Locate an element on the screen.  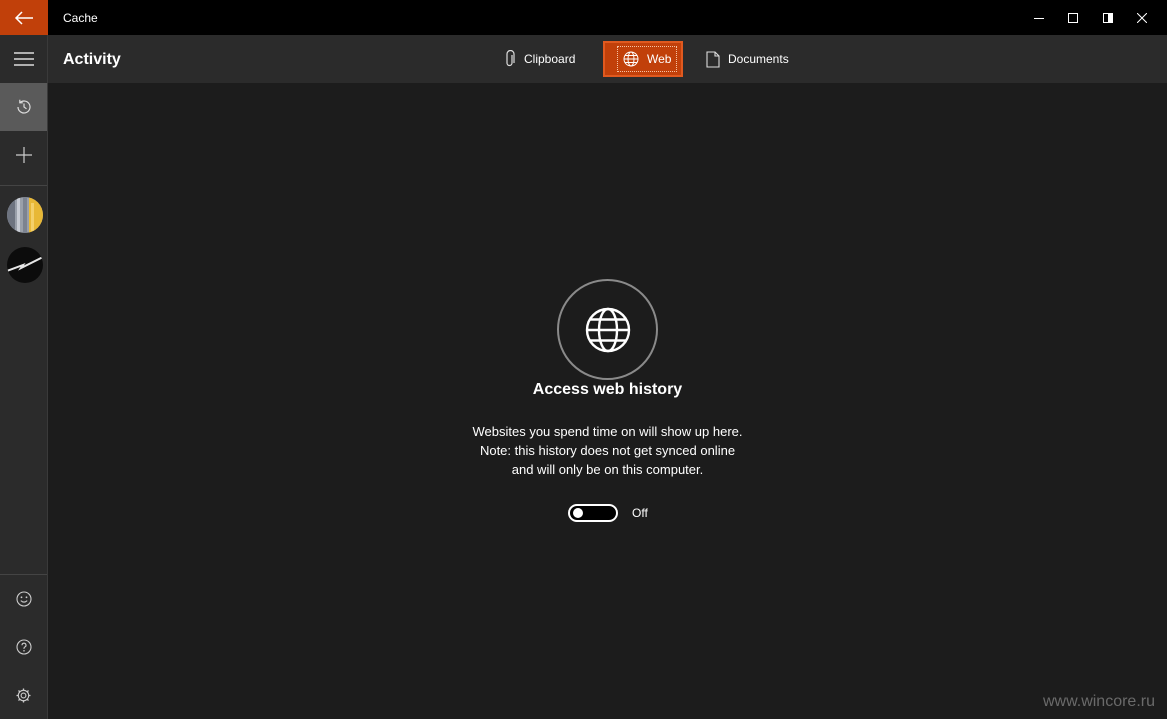
plus-icon is located at coordinates (23, 155).